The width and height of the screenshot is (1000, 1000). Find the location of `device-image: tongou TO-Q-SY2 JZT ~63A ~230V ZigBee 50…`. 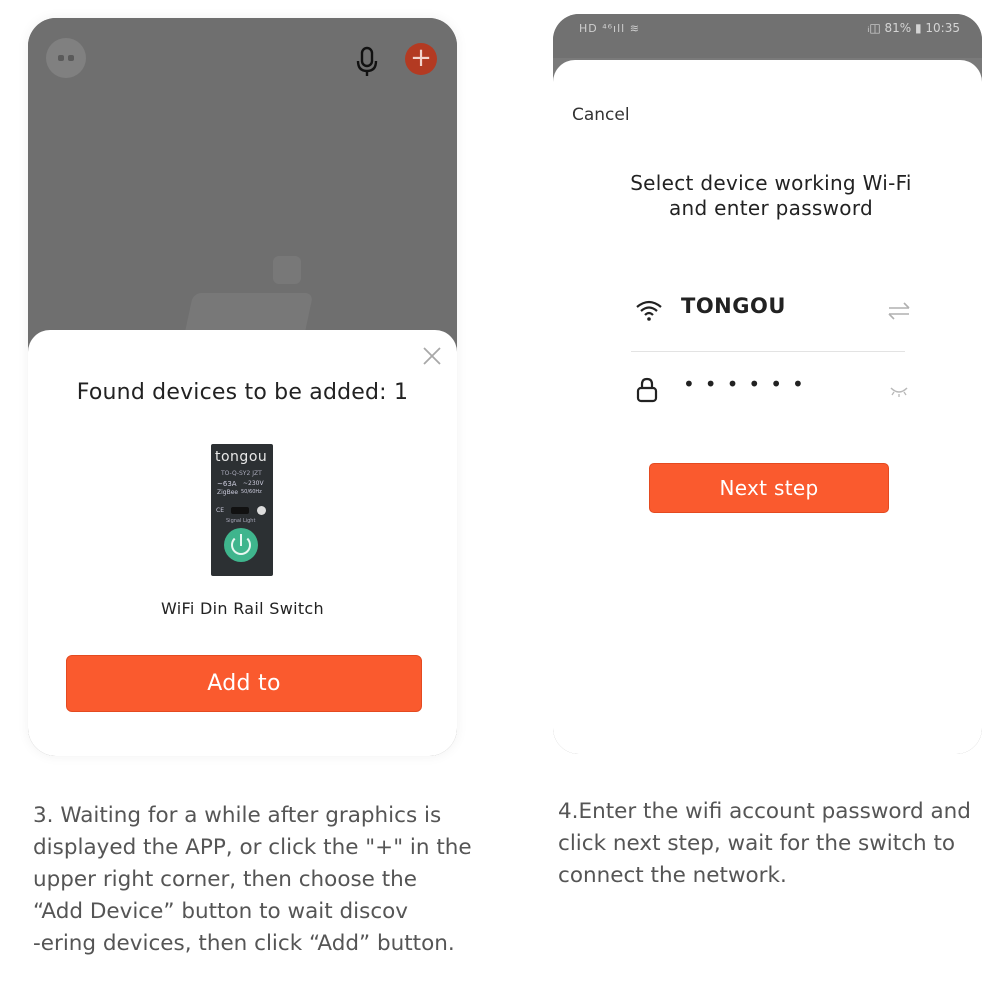

device-image: tongou TO-Q-SY2 JZT ~63A ~230V ZigBee 50… is located at coordinates (242, 510).